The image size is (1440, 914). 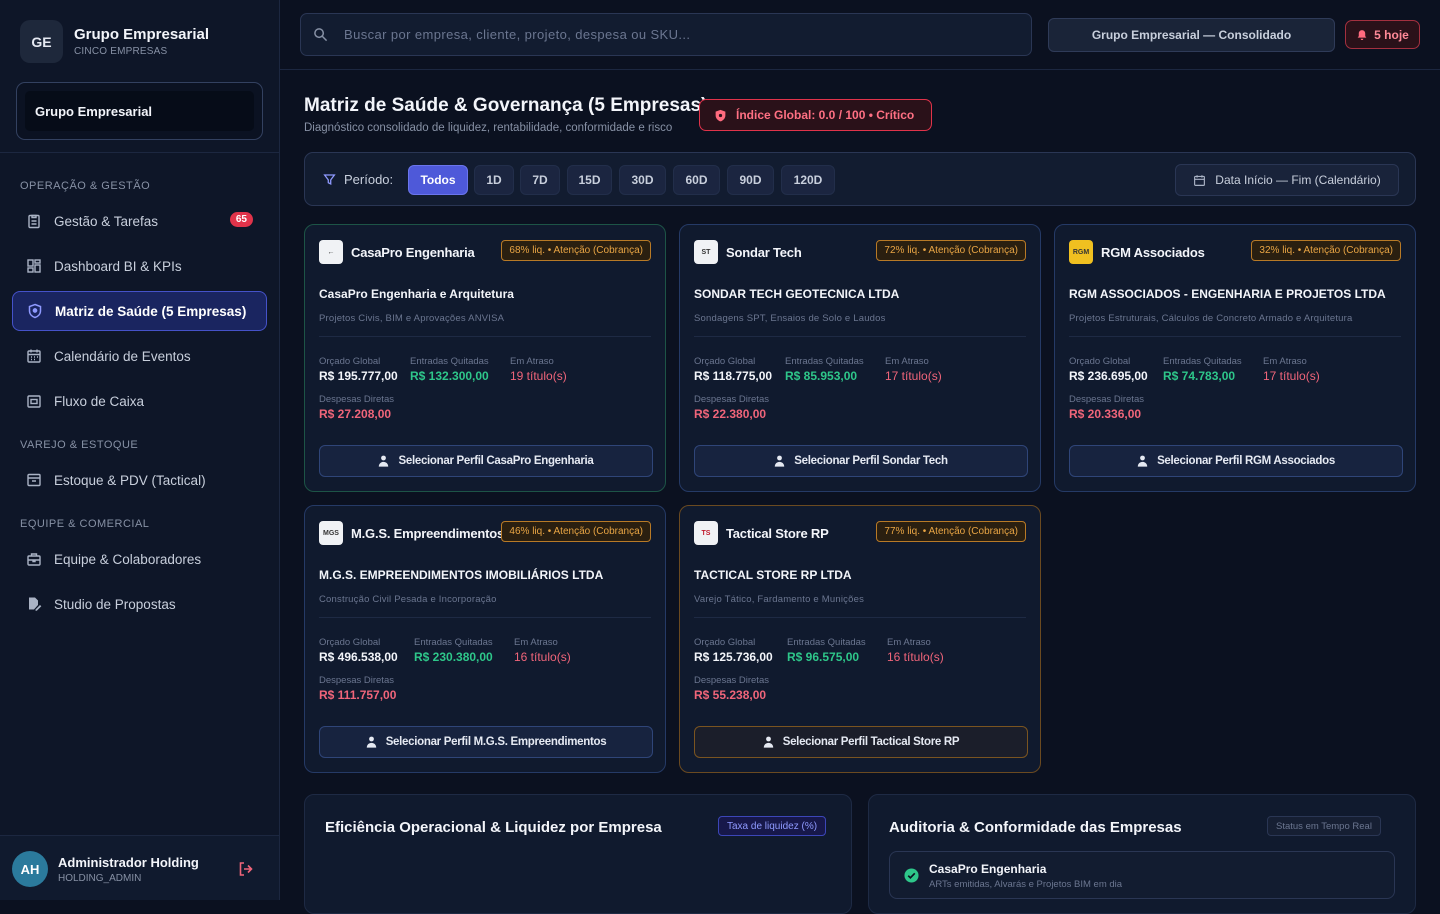 What do you see at coordinates (1200, 180) in the screenshot?
I see `calendar-icon` at bounding box center [1200, 180].